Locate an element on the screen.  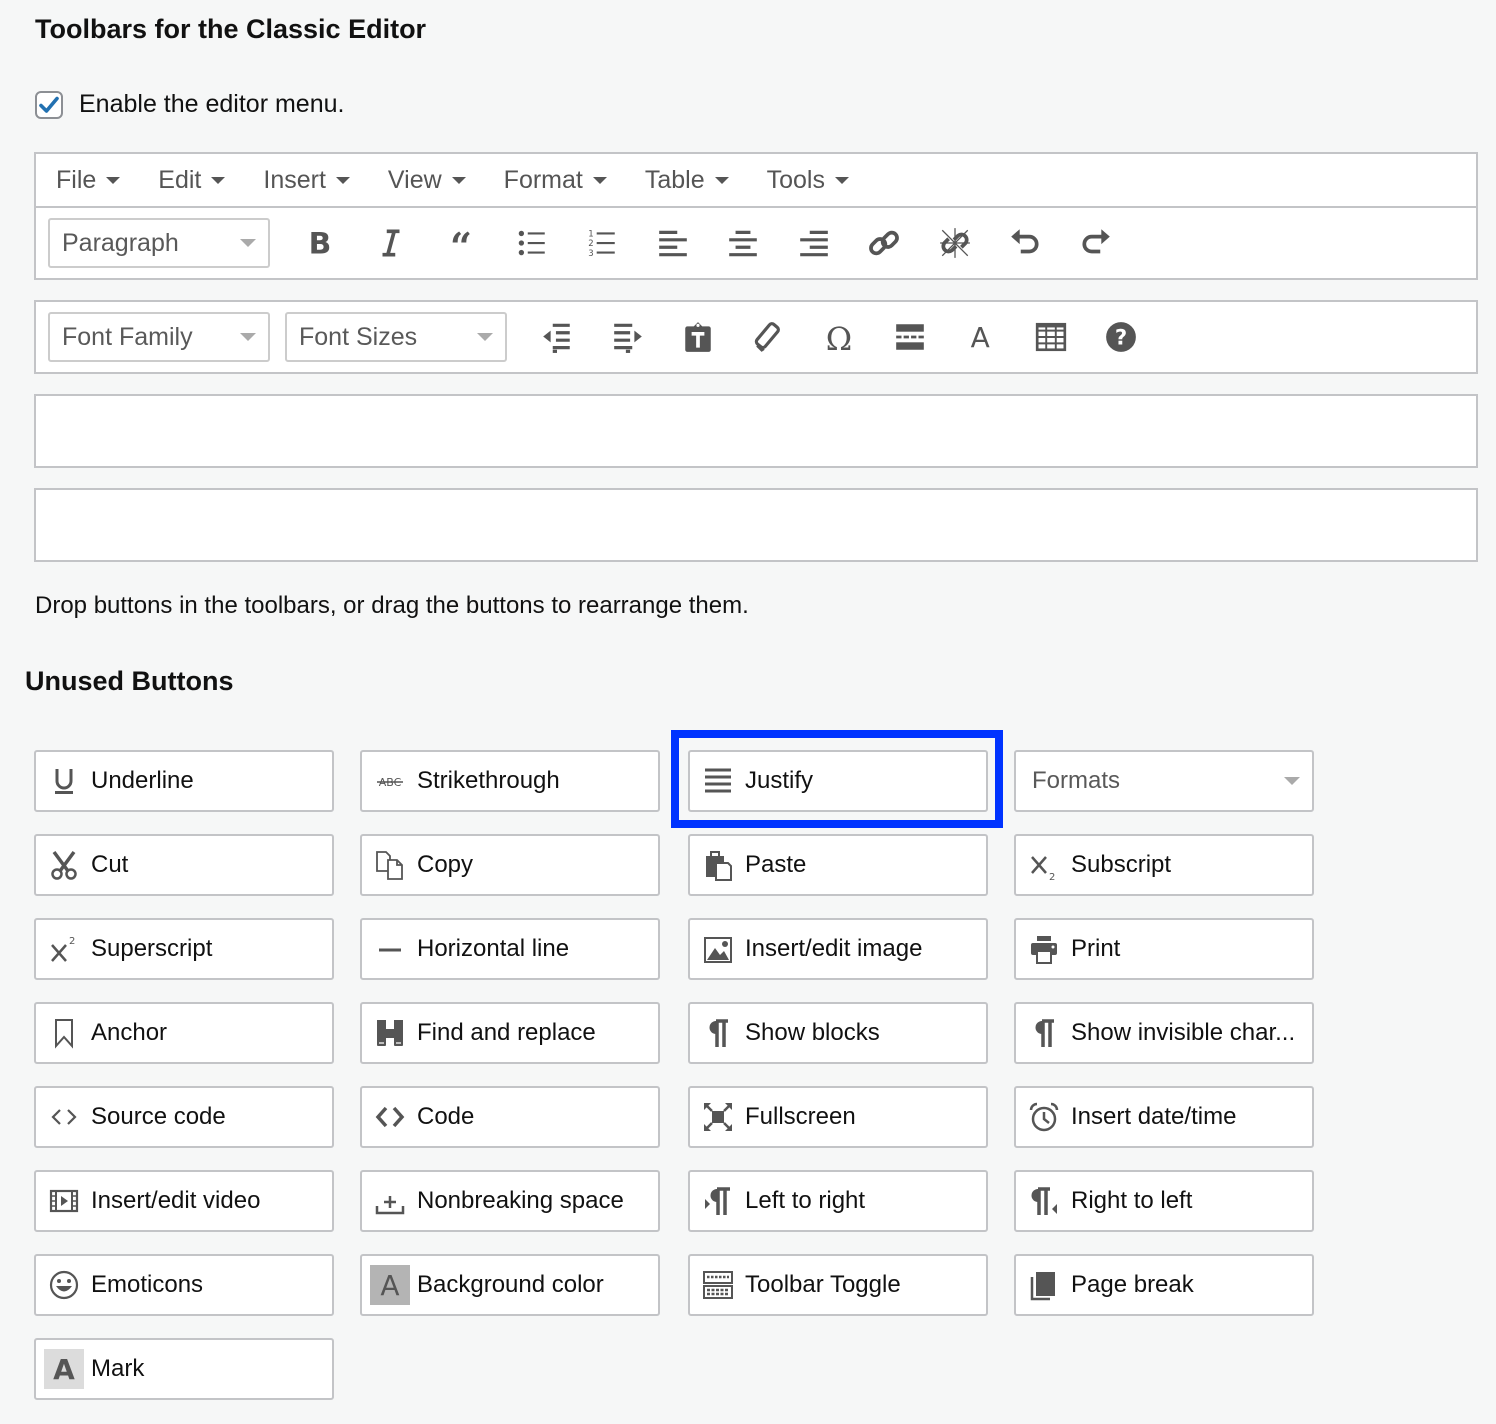
unused-button-cut: Cut is located at coordinates (184, 865).